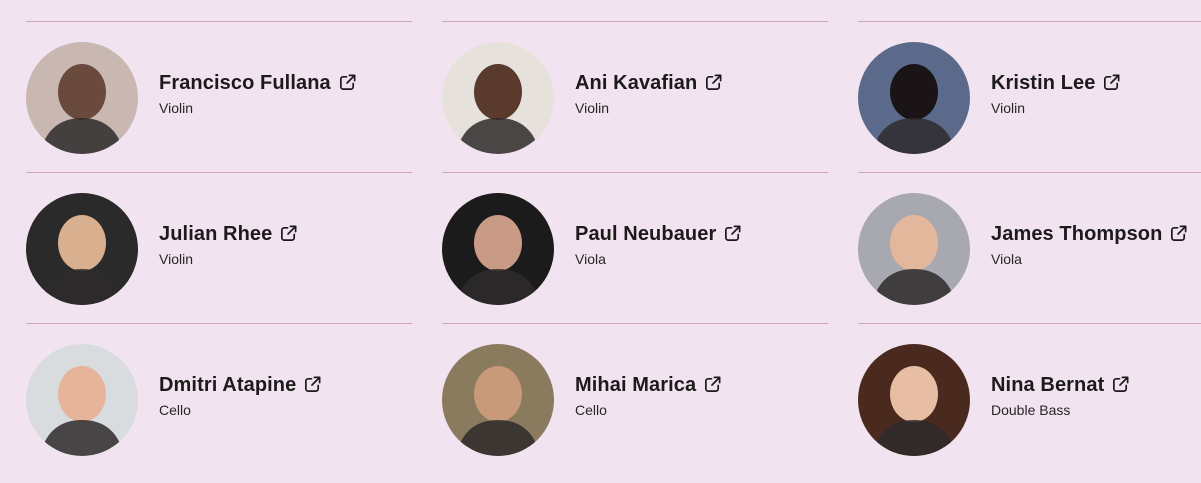 The width and height of the screenshot is (1201, 483). I want to click on musician-info: Paul Neubauer Viola, so click(658, 244).